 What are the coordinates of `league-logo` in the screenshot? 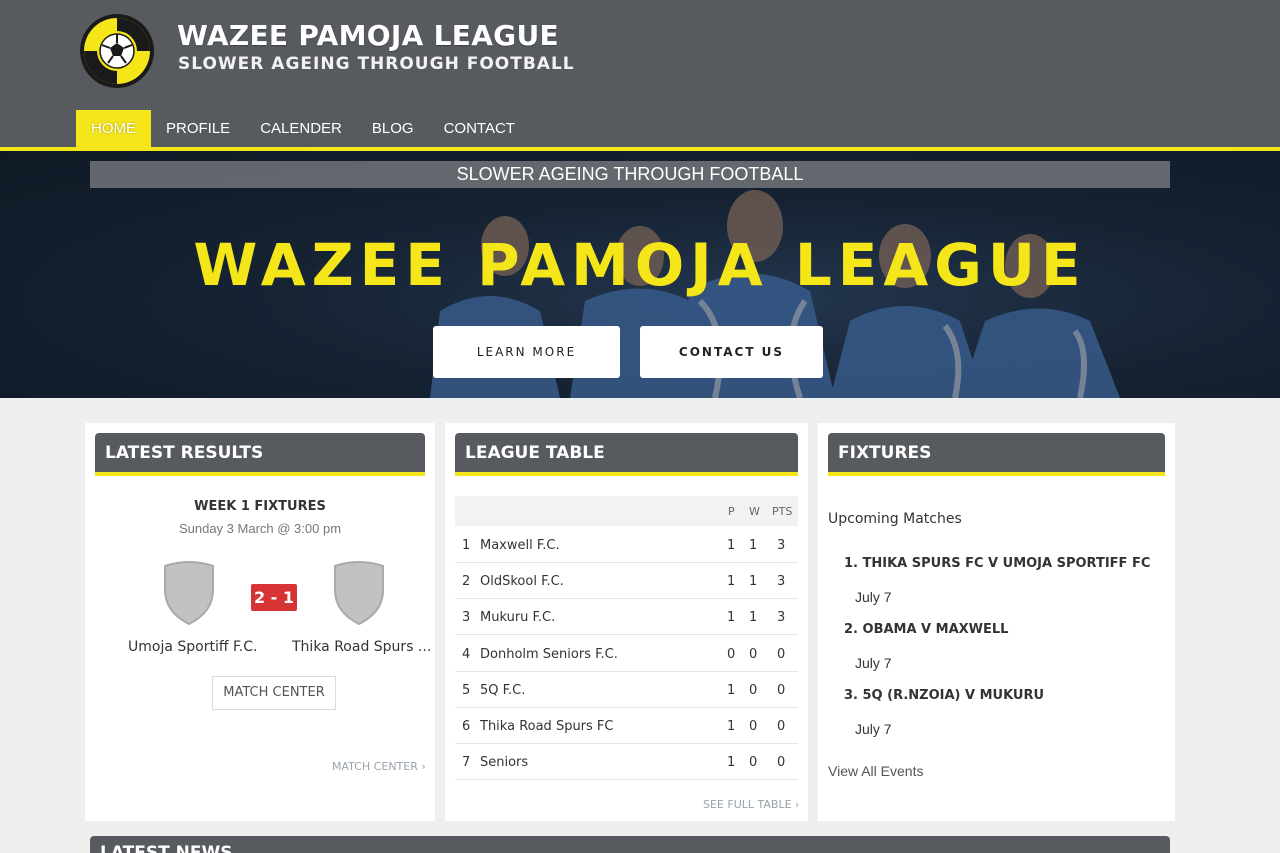 It's located at (117, 51).